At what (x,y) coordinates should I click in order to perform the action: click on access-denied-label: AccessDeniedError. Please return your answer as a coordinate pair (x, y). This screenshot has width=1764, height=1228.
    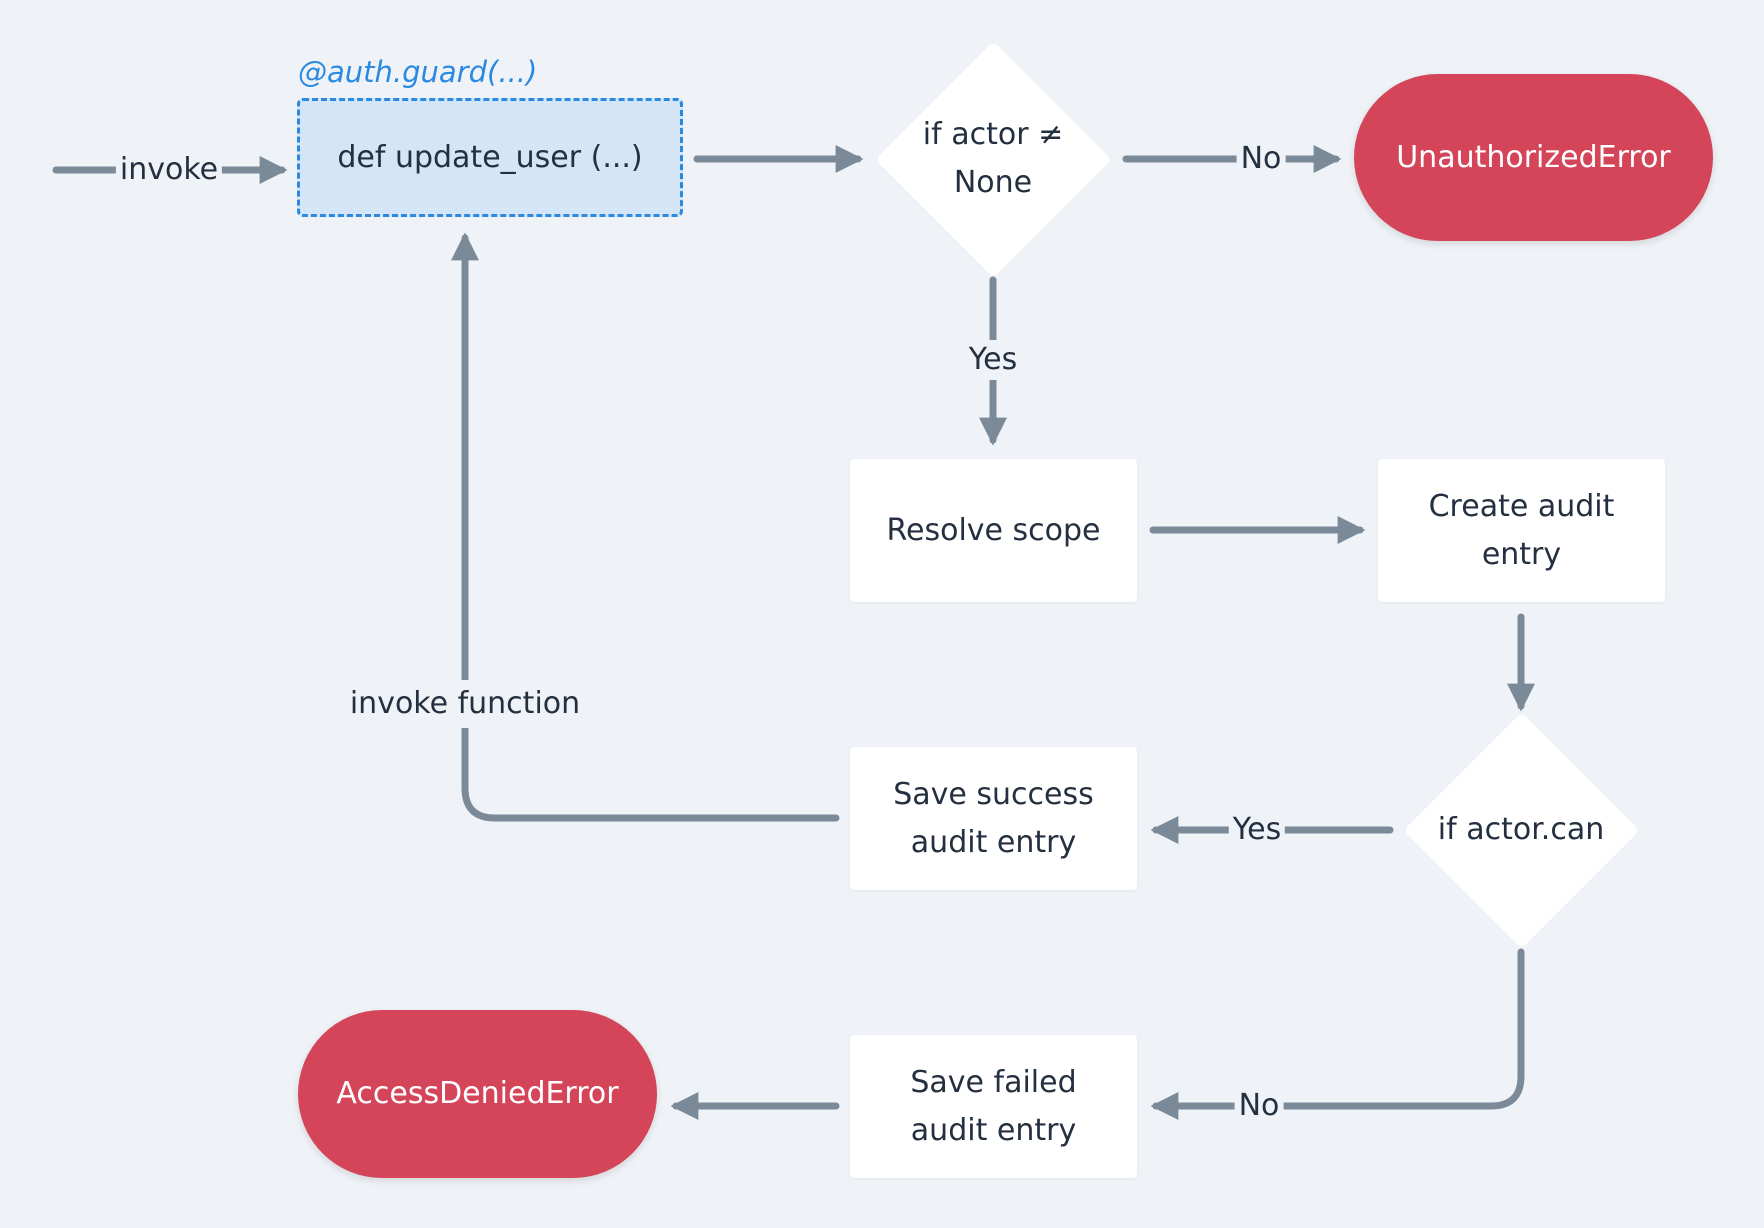
    Looking at the image, I should click on (477, 1093).